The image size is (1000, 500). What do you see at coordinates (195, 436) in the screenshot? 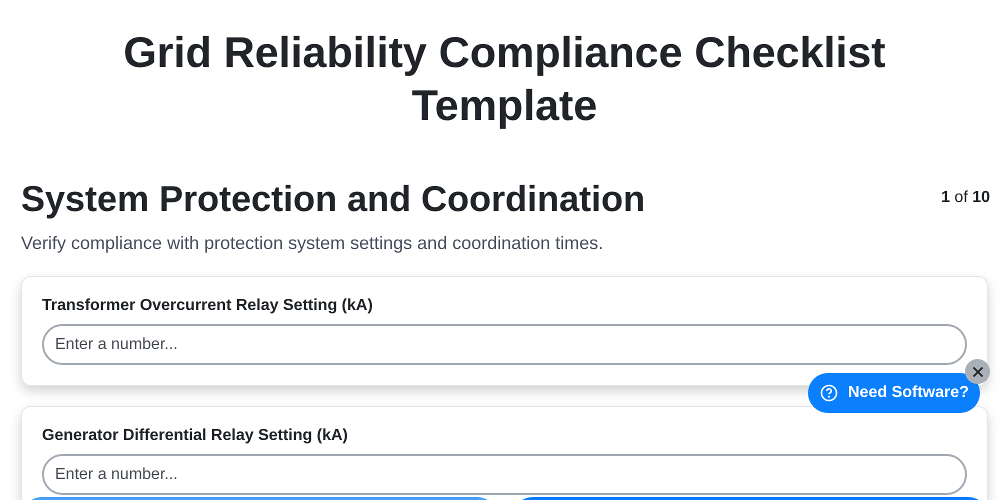
I see `question-label: Generator Differential Relay Setting (kA)` at bounding box center [195, 436].